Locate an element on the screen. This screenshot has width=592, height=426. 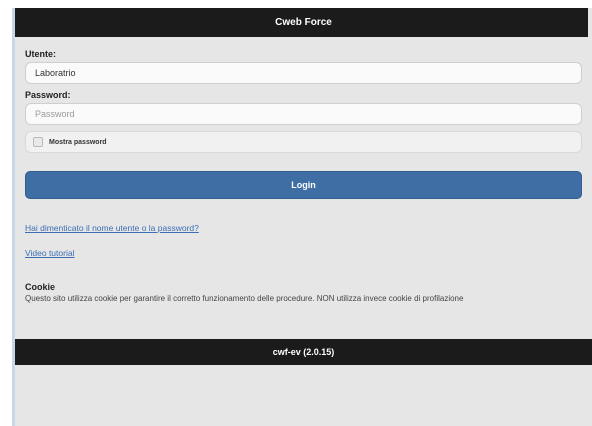
version-label: cwf-ev (2.0.15) is located at coordinates (303, 352).